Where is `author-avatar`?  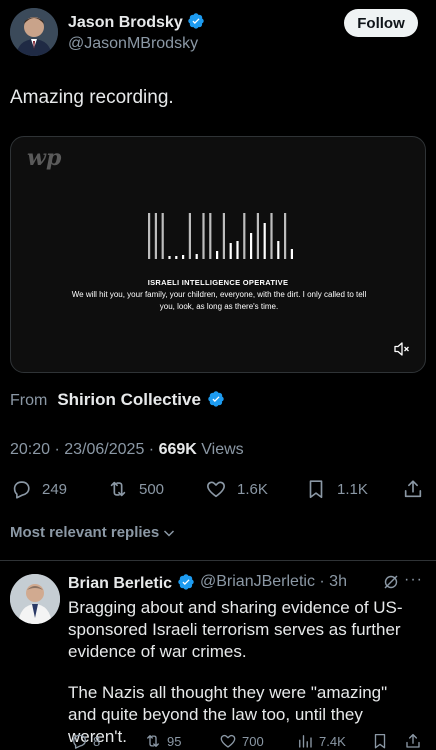 author-avatar is located at coordinates (34, 32).